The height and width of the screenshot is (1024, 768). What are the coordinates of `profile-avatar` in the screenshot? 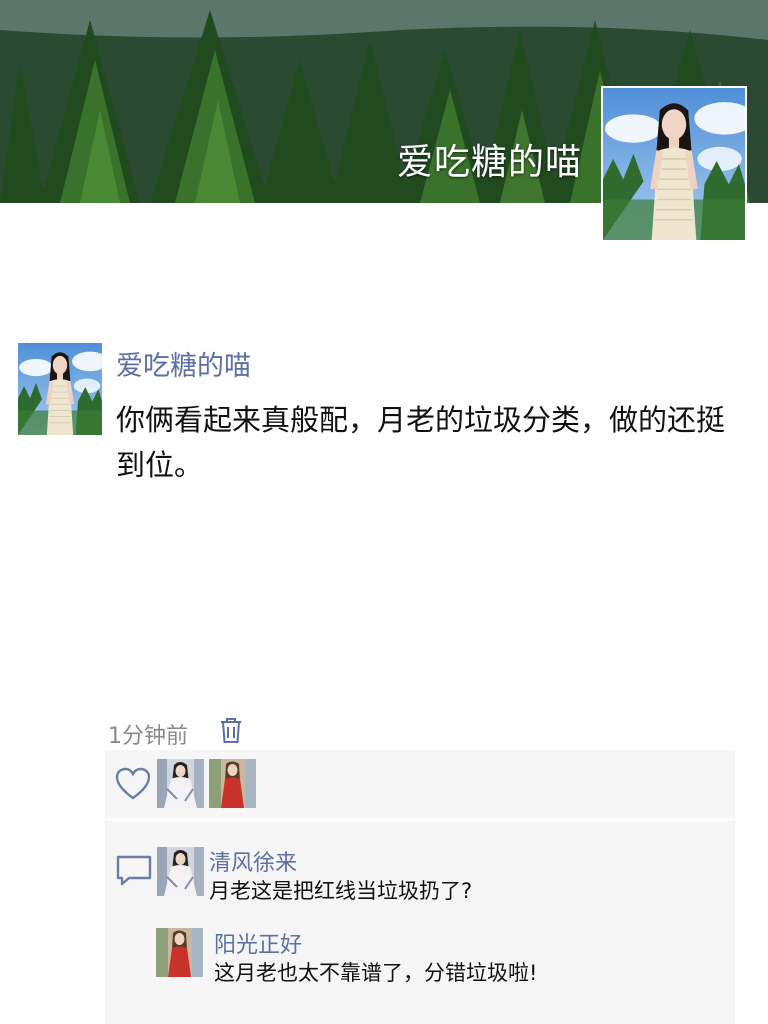 It's located at (674, 164).